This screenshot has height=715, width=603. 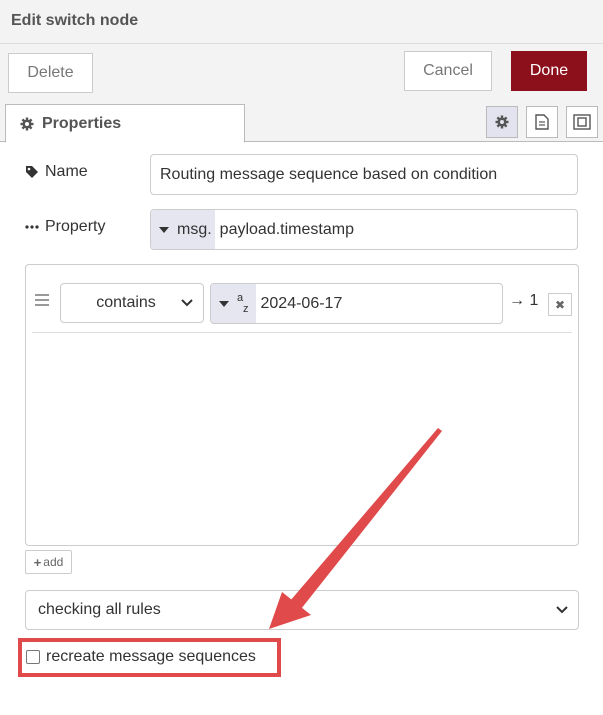 I want to click on name-label-row: Name, so click(x=56, y=172).